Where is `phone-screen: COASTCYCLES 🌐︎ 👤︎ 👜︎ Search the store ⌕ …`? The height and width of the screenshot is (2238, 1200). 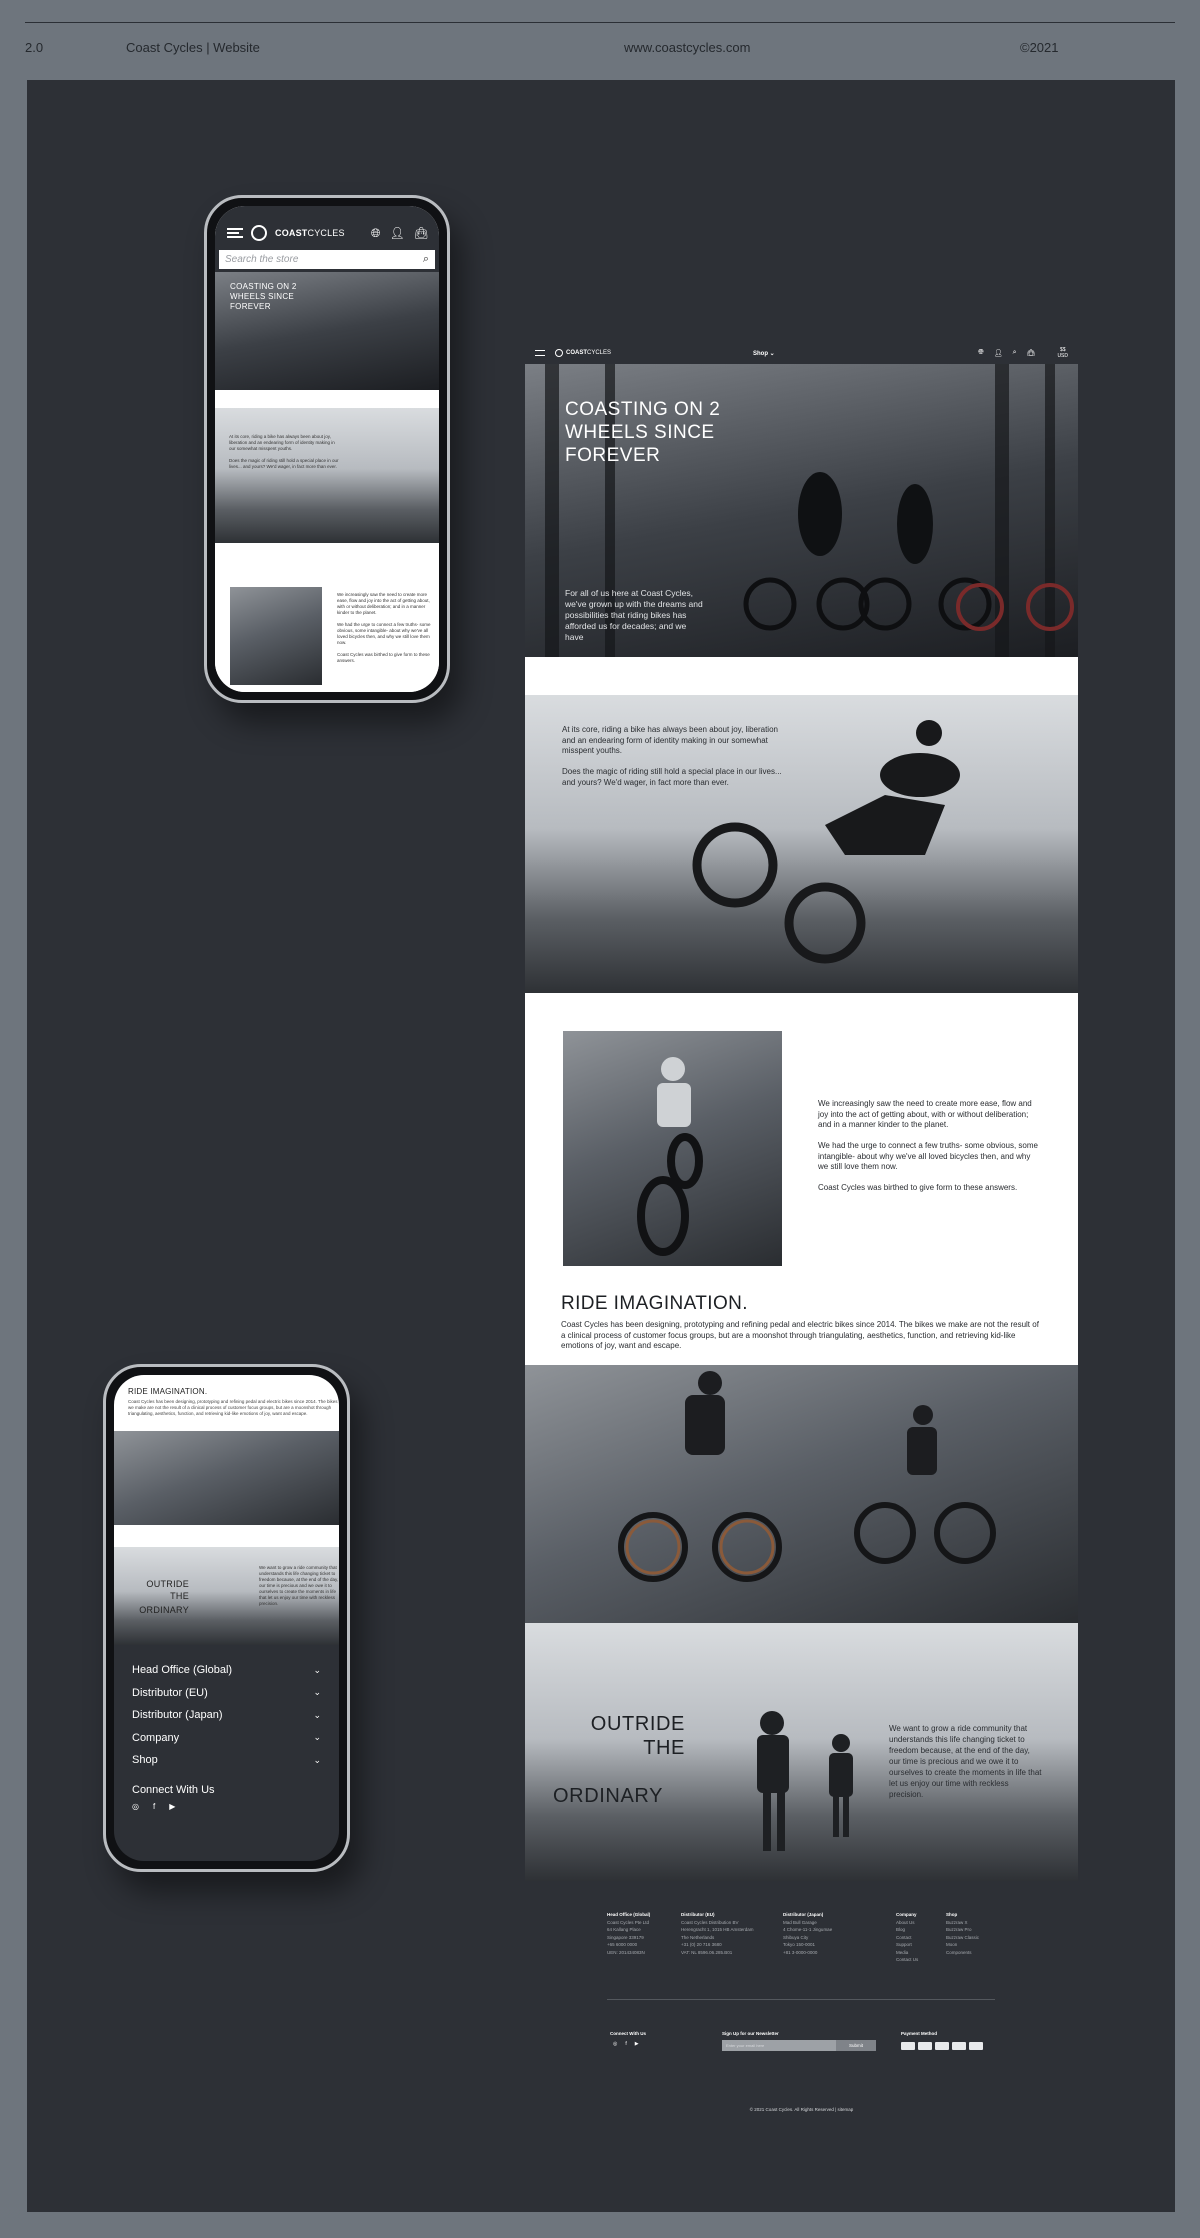 phone-screen: COASTCYCLES 🌐︎ 👤︎ 👜︎ Search the store ⌕ … is located at coordinates (327, 449).